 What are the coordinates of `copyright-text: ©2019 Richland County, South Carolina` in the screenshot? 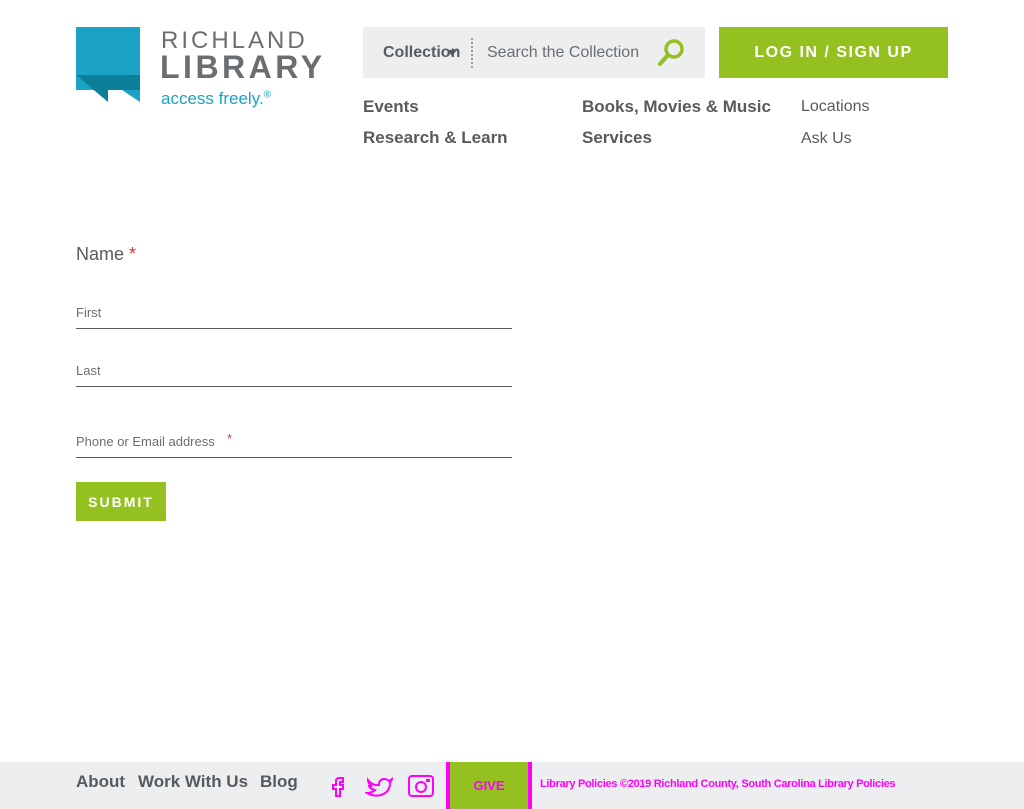 It's located at (717, 784).